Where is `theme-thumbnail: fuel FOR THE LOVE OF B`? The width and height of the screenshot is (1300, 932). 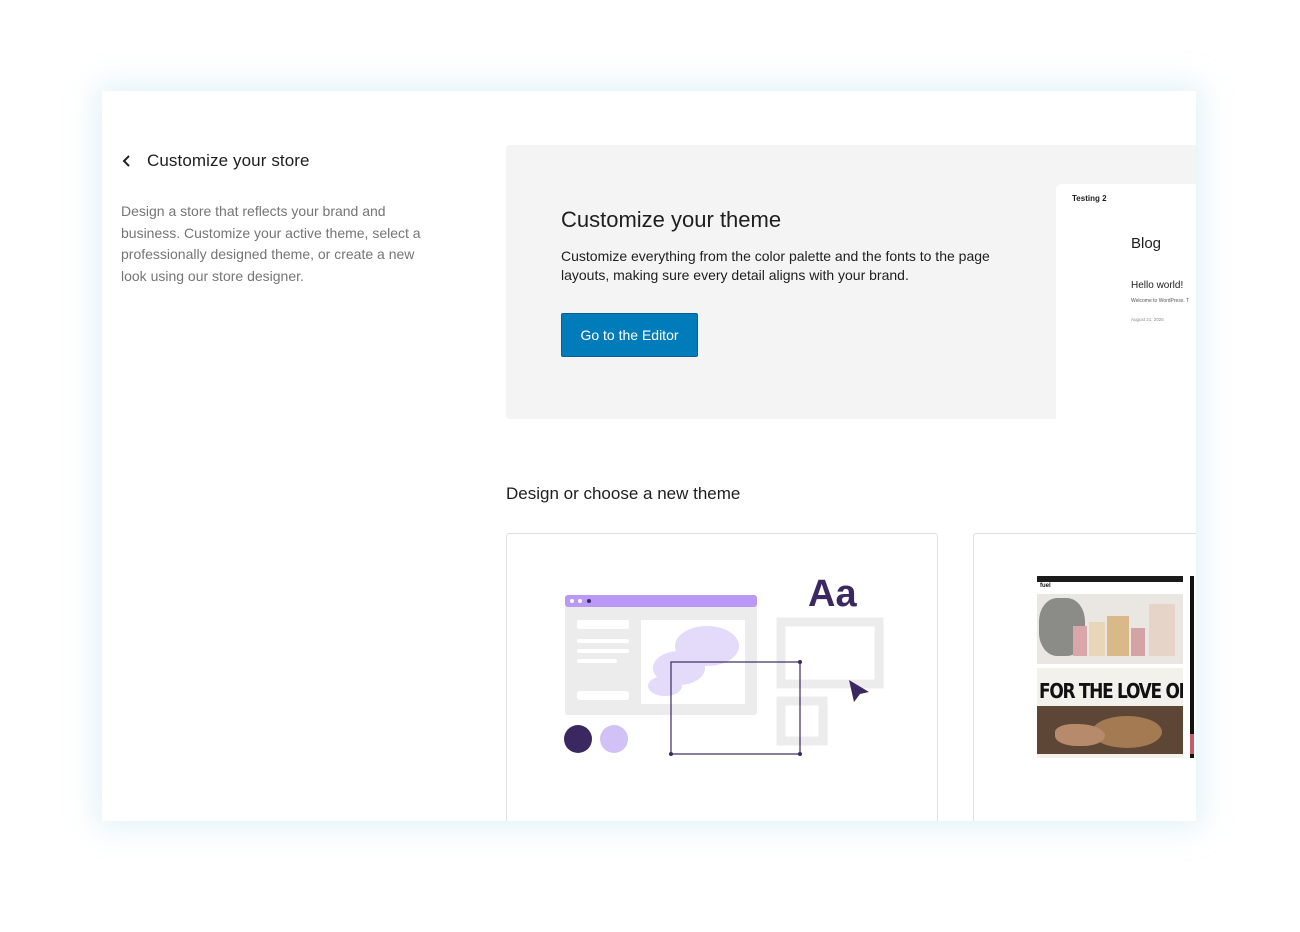
theme-thumbnail: fuel FOR THE LOVE OF B is located at coordinates (1110, 667).